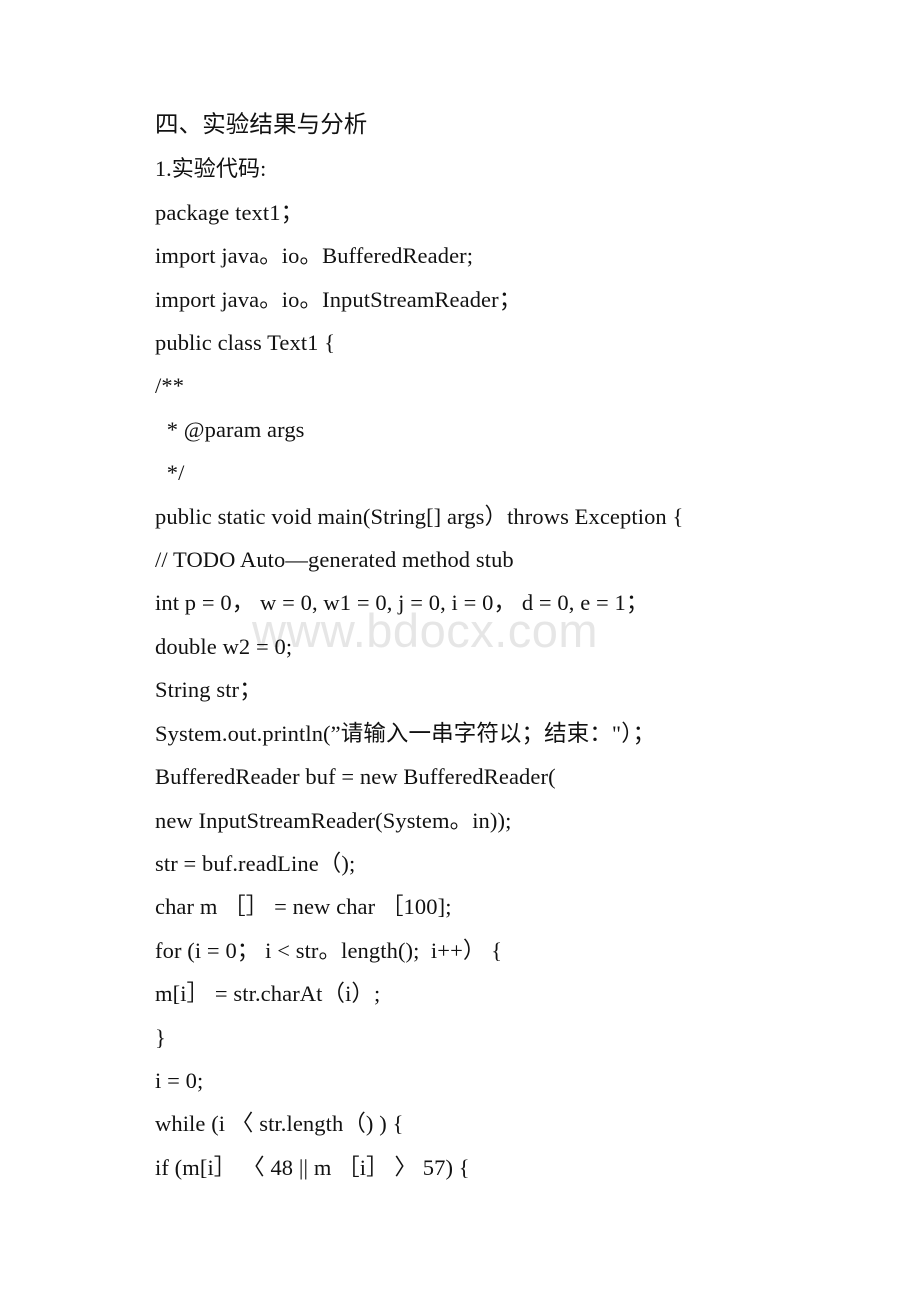 Image resolution: width=920 pixels, height=1302 pixels. Describe the element at coordinates (329, 950) in the screenshot. I see `code-line: for (i = 0； i < str。length(); i++） {` at that location.